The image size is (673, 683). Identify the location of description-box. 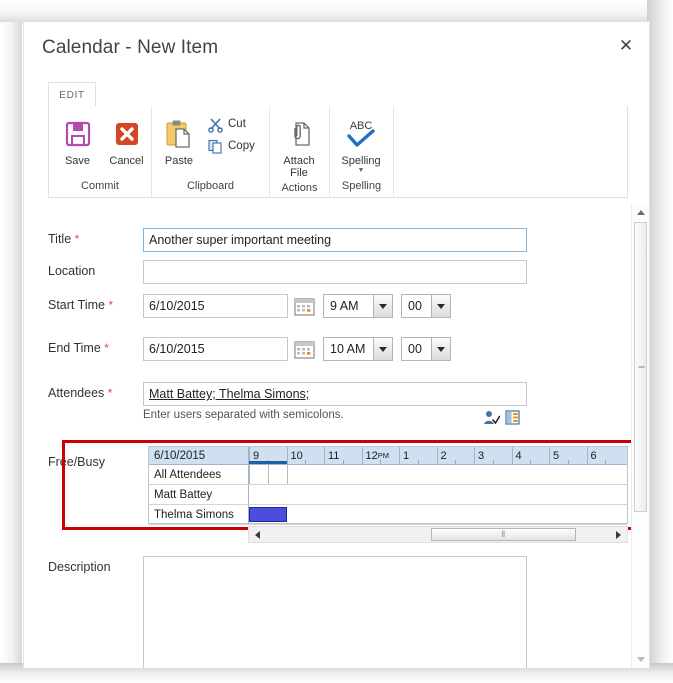
(335, 612).